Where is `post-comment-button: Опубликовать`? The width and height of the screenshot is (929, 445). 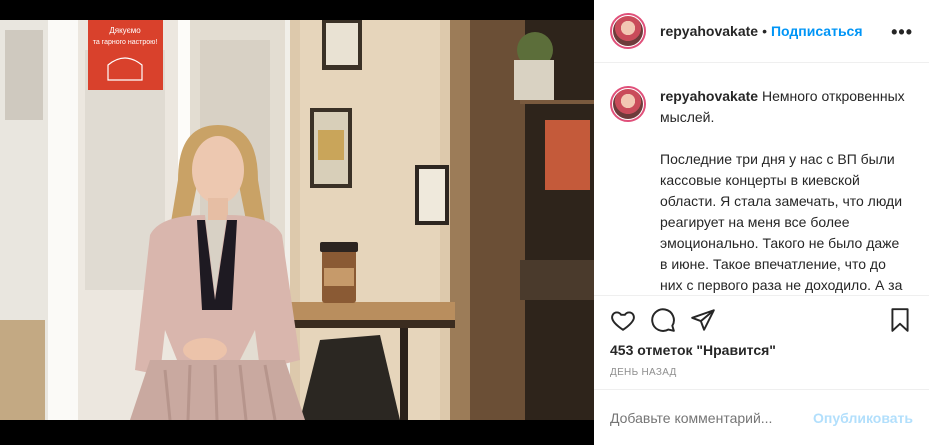 post-comment-button: Опубликовать is located at coordinates (863, 418).